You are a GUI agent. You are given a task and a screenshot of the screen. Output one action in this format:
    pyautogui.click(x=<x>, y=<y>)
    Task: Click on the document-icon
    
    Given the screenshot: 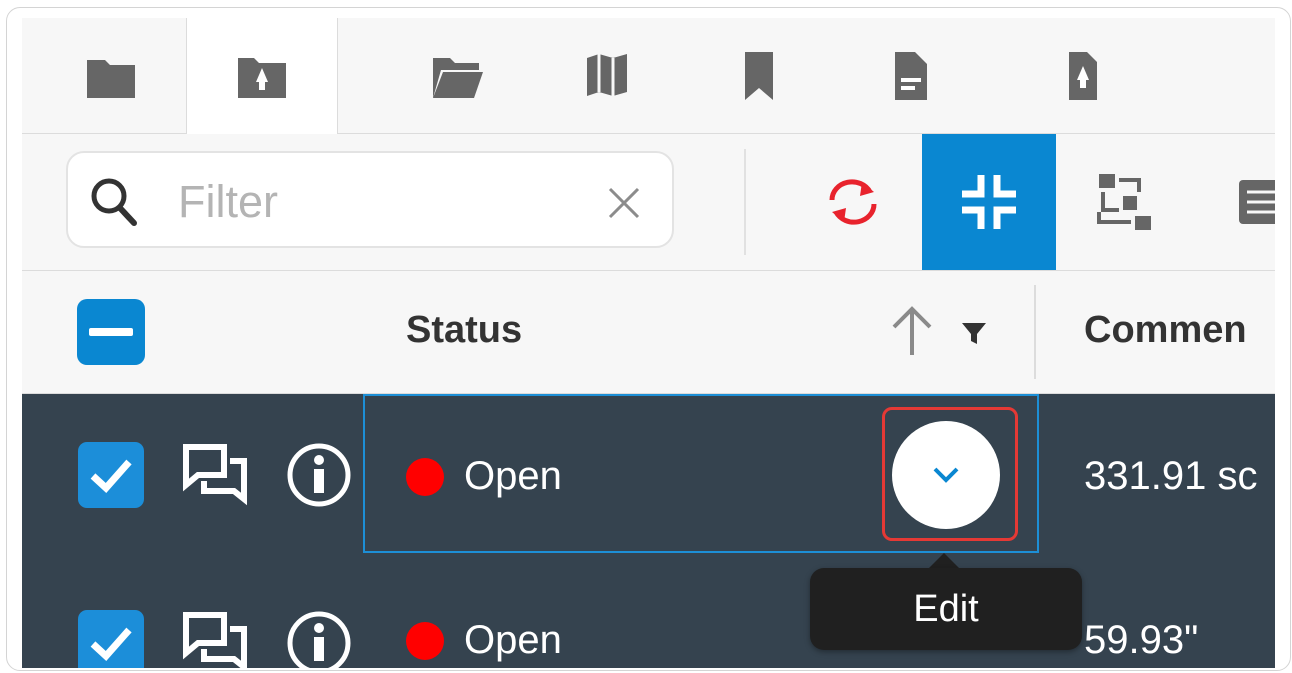 What is the action you would take?
    pyautogui.click(x=911, y=75)
    